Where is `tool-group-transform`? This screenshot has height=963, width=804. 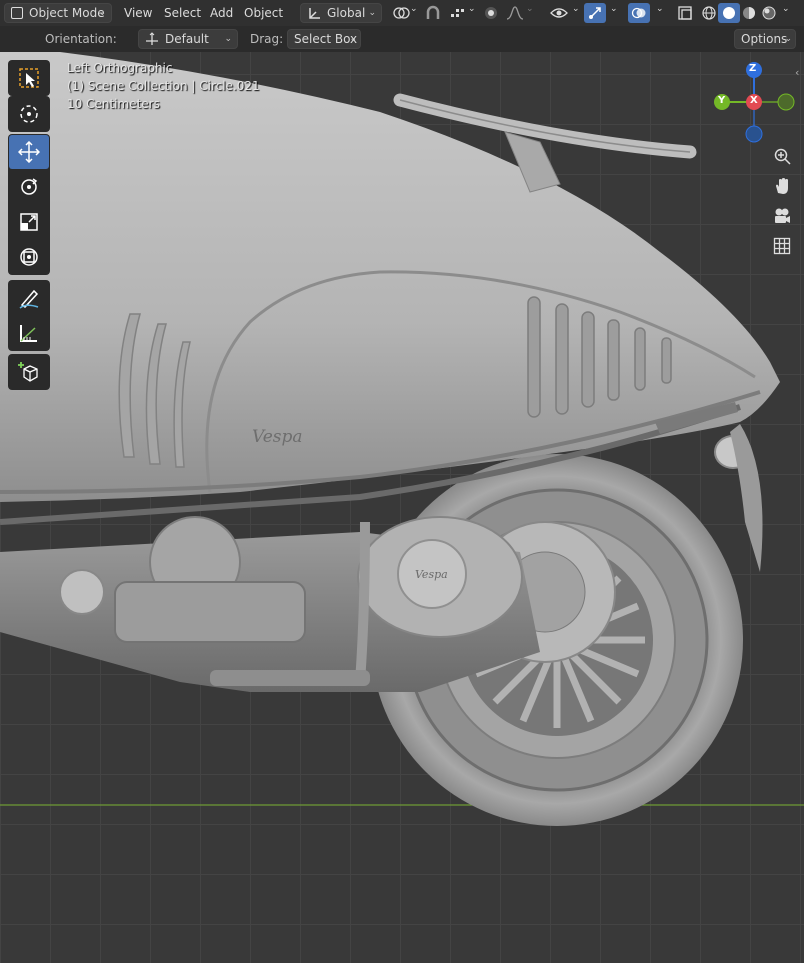 tool-group-transform is located at coordinates (29, 204).